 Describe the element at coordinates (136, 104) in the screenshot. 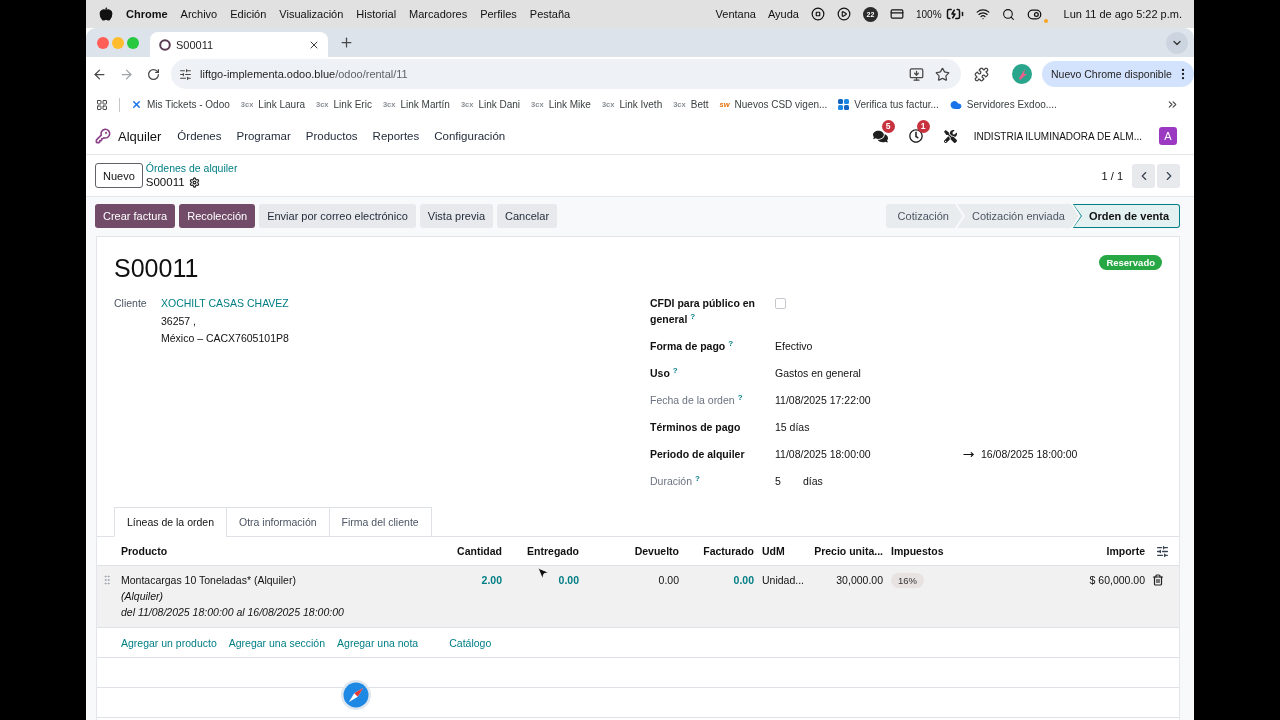

I see `x-mark-icon` at that location.